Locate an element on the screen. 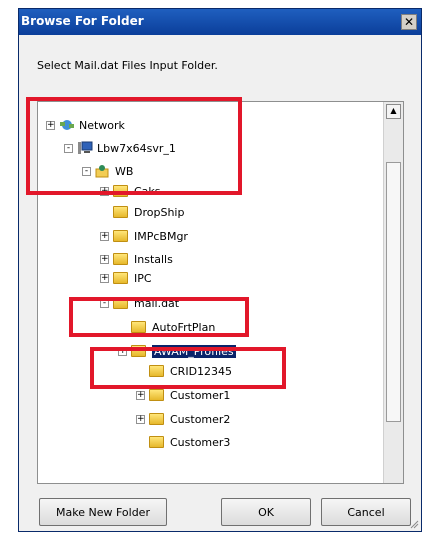 The image size is (441, 541). title-bar: Browse For Folder ✕ is located at coordinates (220, 22).